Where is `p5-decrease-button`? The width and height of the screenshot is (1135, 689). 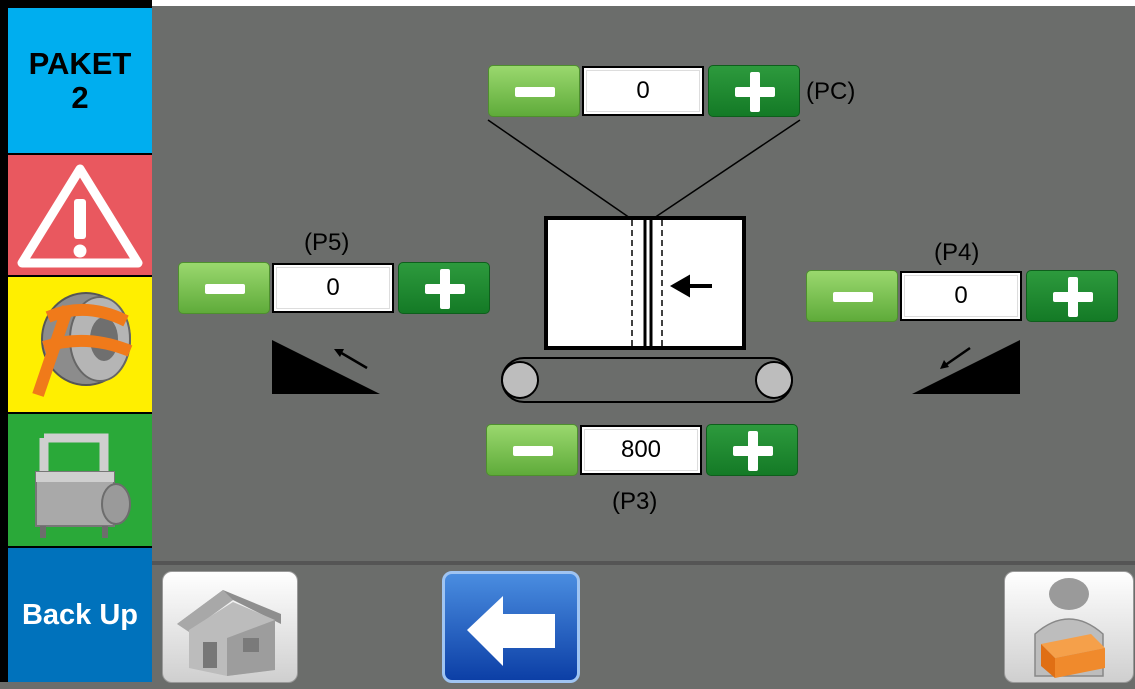
p5-decrease-button is located at coordinates (224, 288).